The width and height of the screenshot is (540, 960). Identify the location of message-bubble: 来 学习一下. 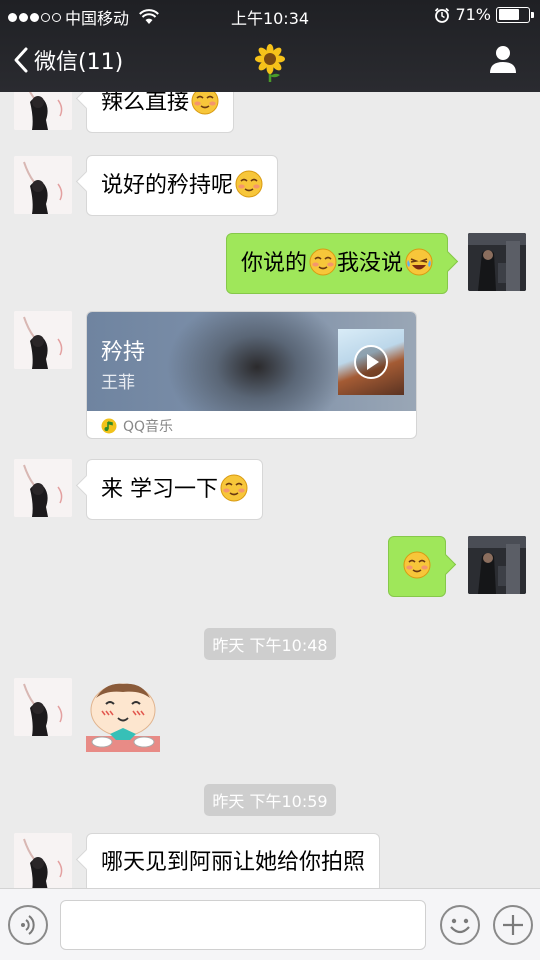
(174, 489).